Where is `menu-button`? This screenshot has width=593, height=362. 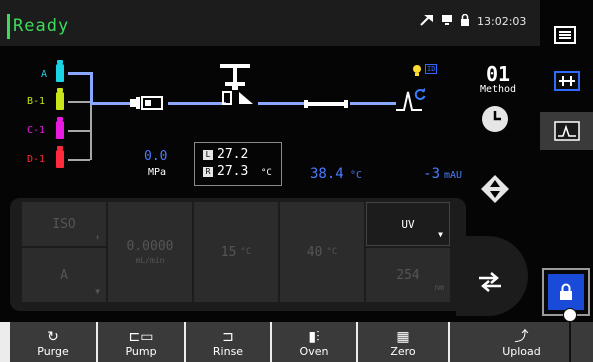
menu-button is located at coordinates (565, 35).